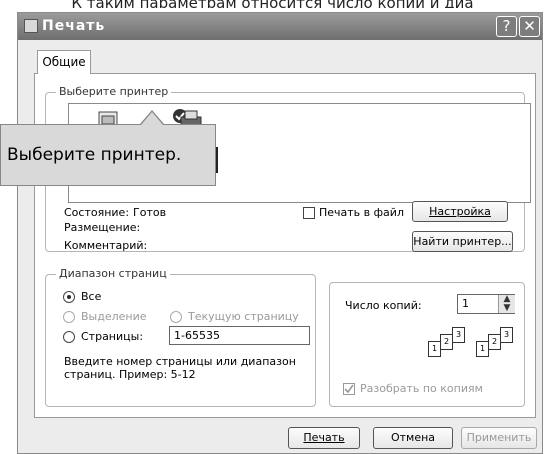  What do you see at coordinates (361, 212) in the screenshot?
I see `print-to-file-label: Печать в файл` at bounding box center [361, 212].